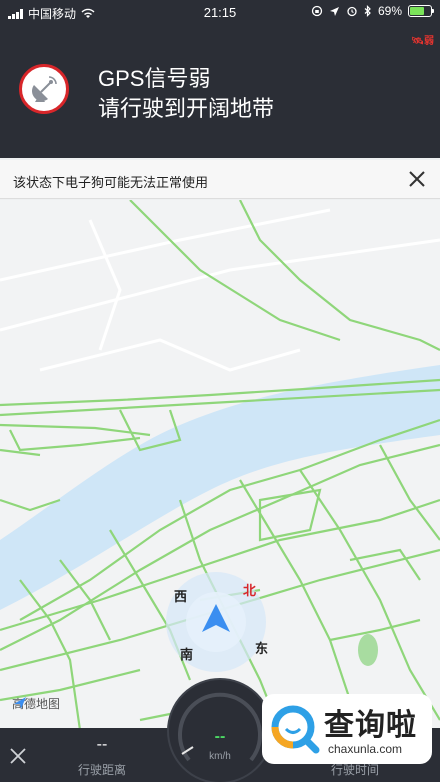  Describe the element at coordinates (417, 41) in the screenshot. I see `satellite-small-icon: 🛰` at that location.